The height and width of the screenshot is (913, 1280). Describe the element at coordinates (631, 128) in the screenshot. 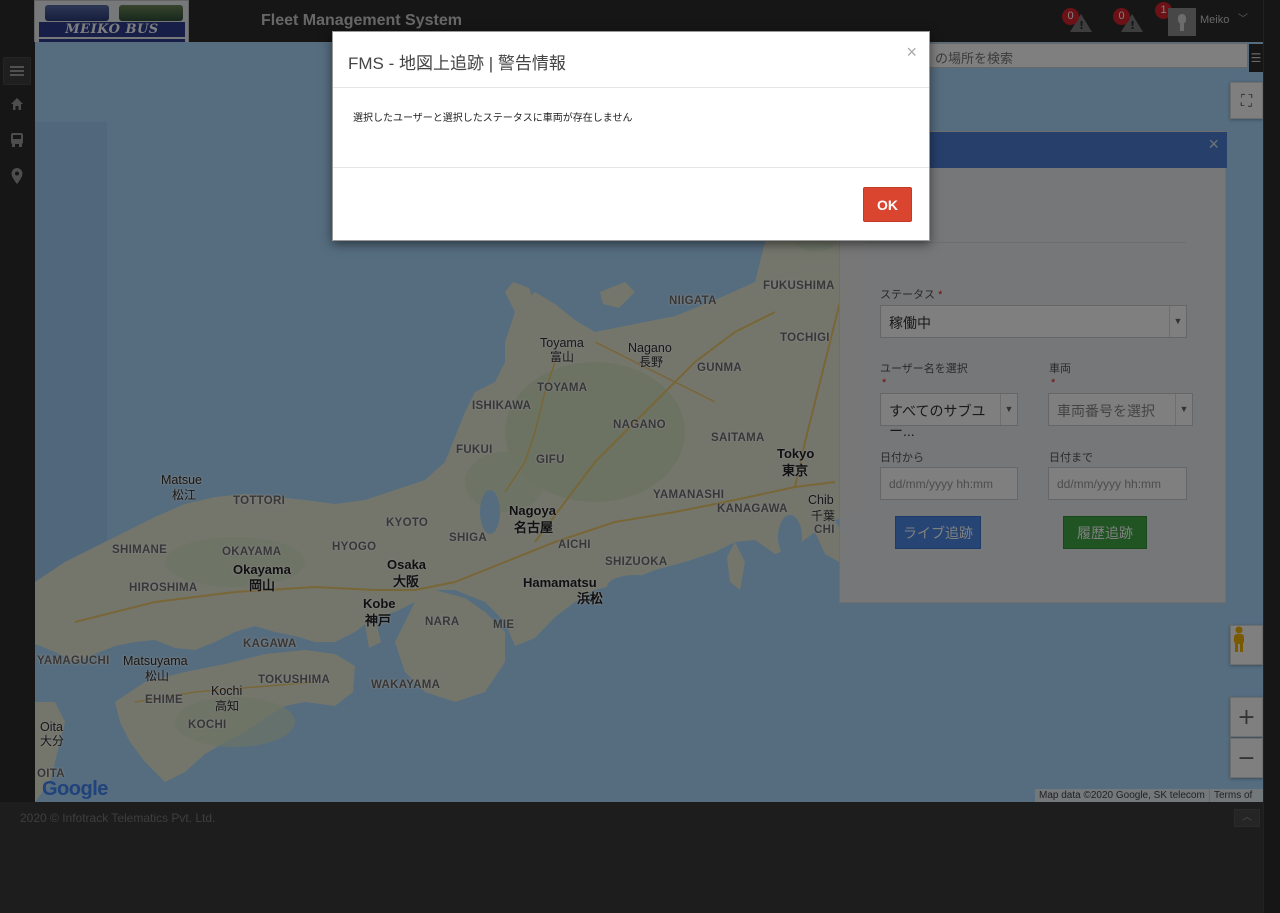

I see `modal-body: 選択したユーザーと選択したステータスに車両が存在しません` at that location.